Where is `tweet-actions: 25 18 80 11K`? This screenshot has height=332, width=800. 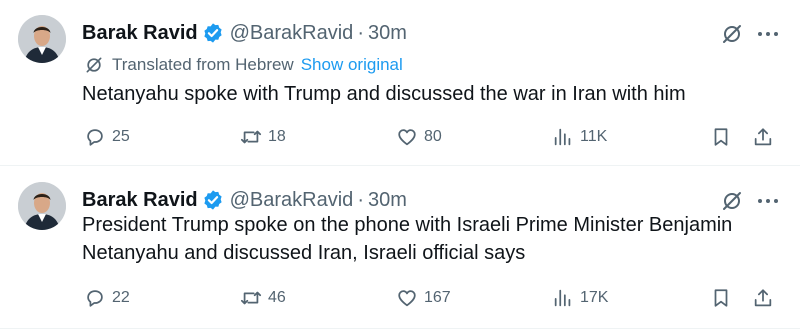
tweet-actions: 25 18 80 11K is located at coordinates (433, 137).